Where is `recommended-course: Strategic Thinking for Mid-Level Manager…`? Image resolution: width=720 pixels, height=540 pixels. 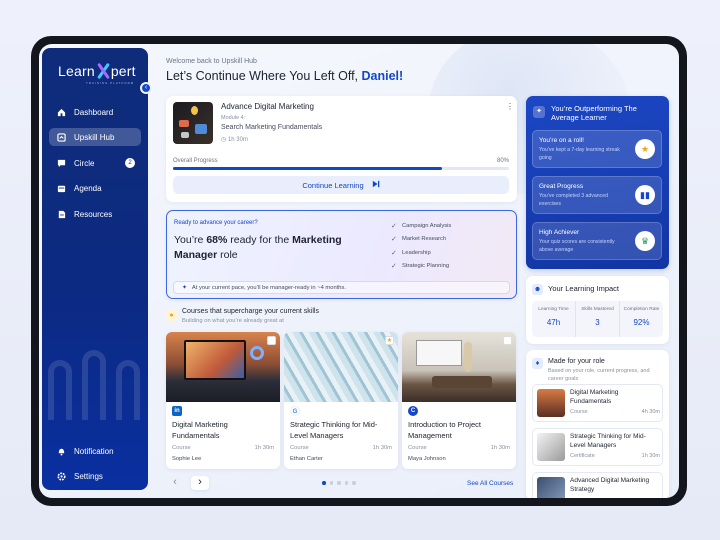 recommended-course: Strategic Thinking for Mid-Level Manager… is located at coordinates (597, 447).